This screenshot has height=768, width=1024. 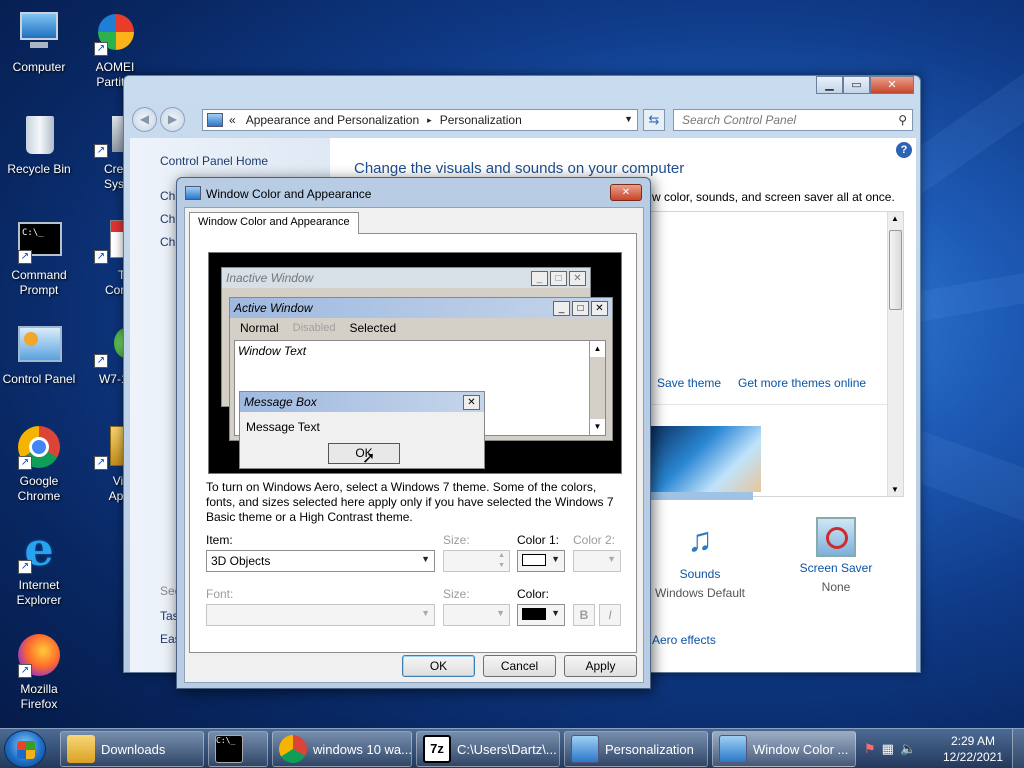 What do you see at coordinates (362, 402) in the screenshot?
I see `msgbox-title-bar: Message Box ✕` at bounding box center [362, 402].